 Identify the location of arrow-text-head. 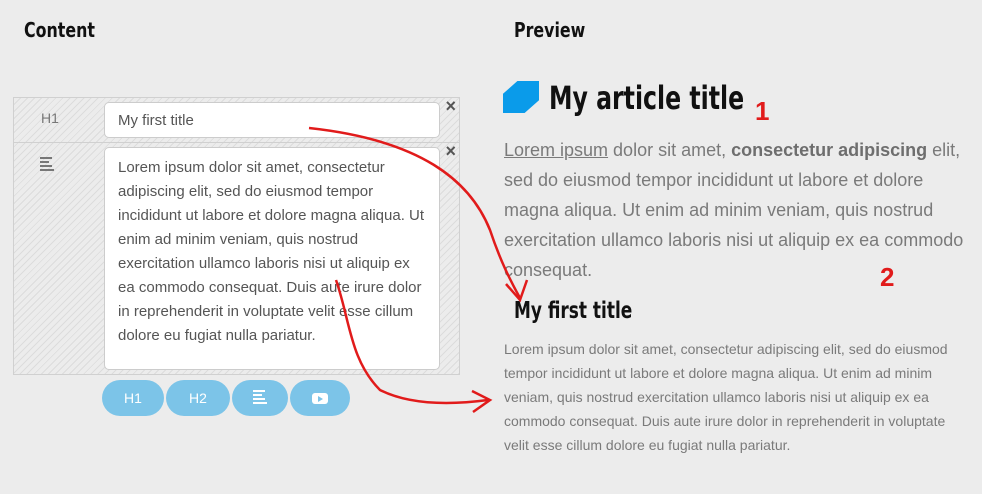
(482, 401).